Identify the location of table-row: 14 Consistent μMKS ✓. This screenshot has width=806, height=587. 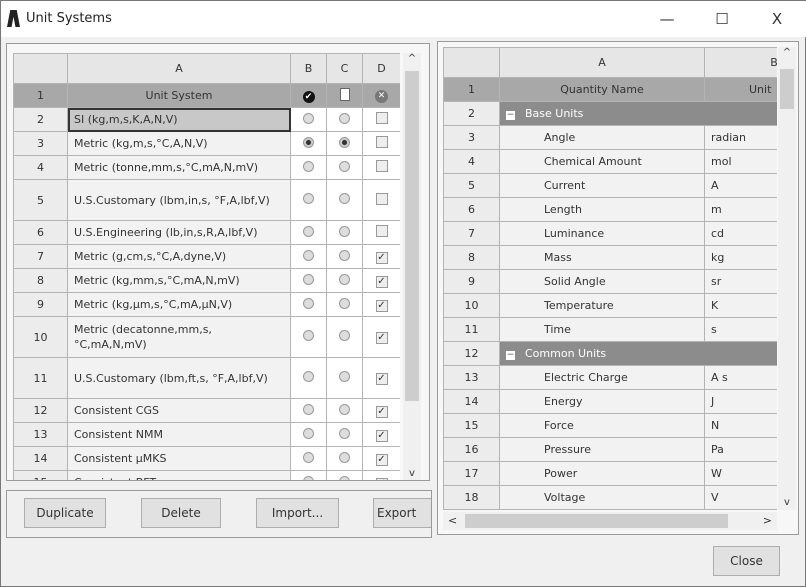
(206, 458).